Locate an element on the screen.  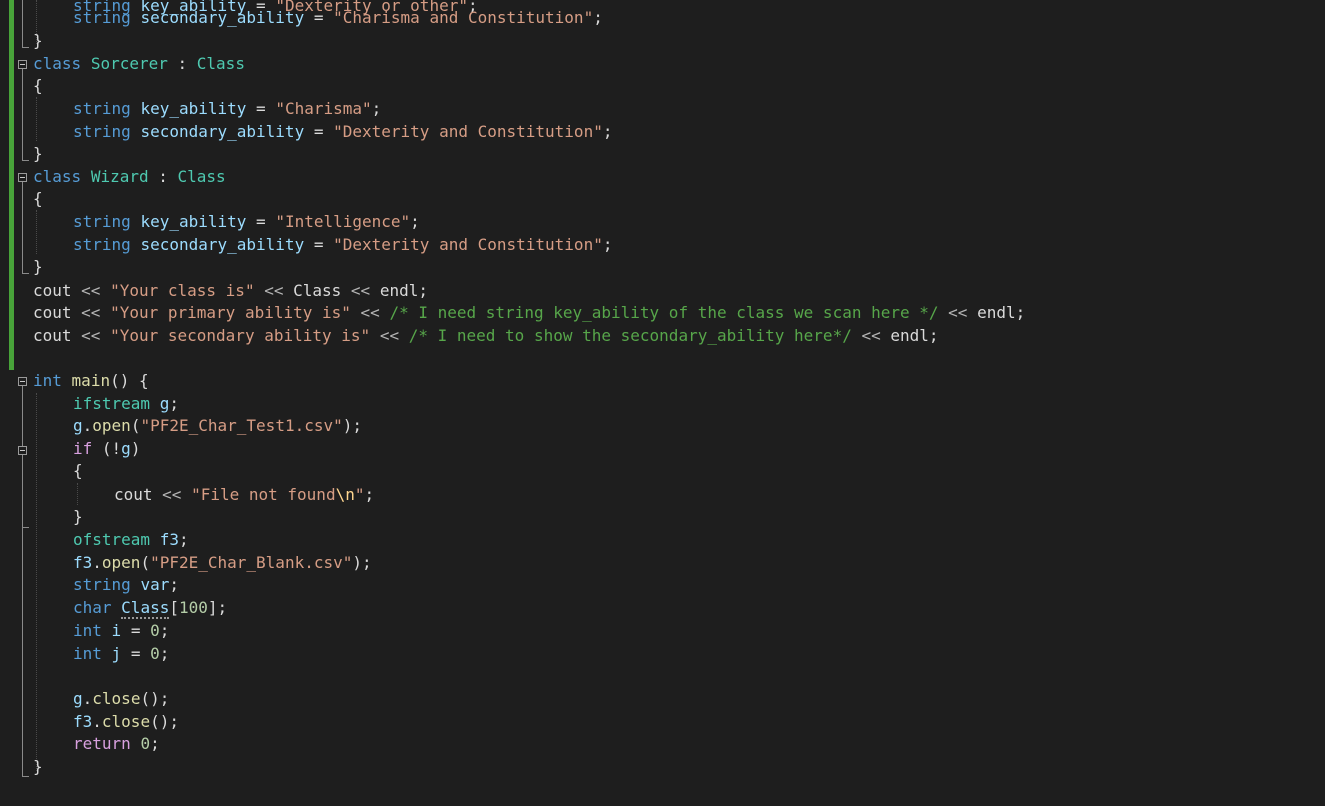
code-line: class Wizard : Class is located at coordinates (129, 177).